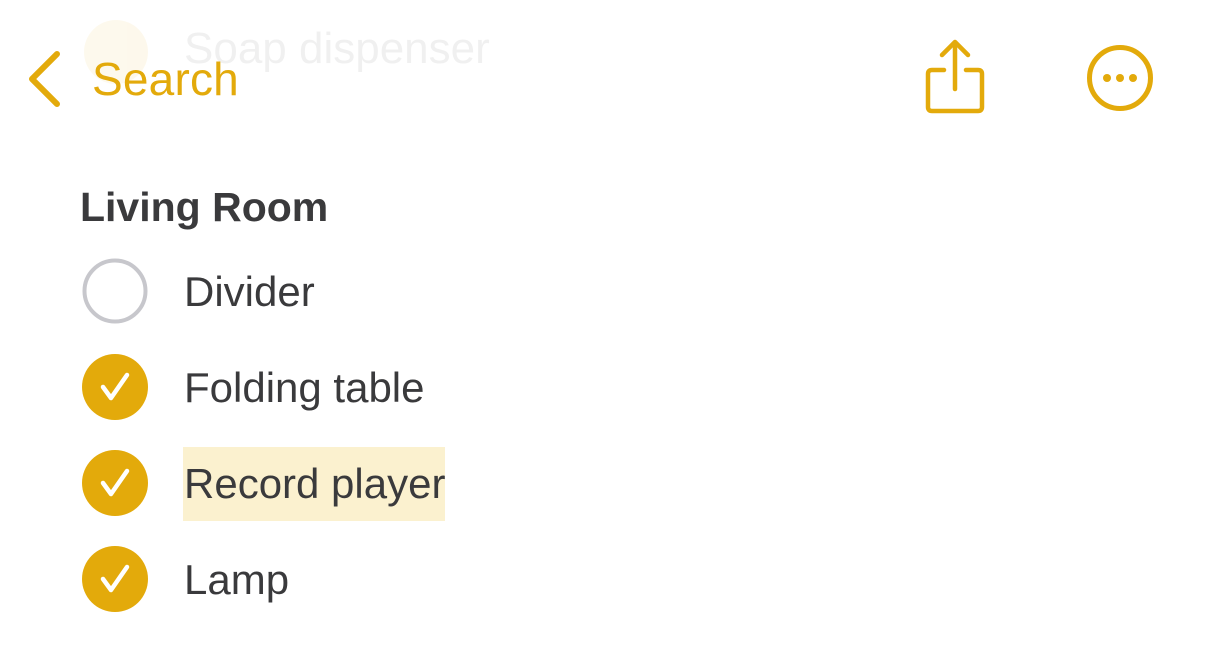 This screenshot has height=668, width=1206. I want to click on share-icon, so click(955, 76).